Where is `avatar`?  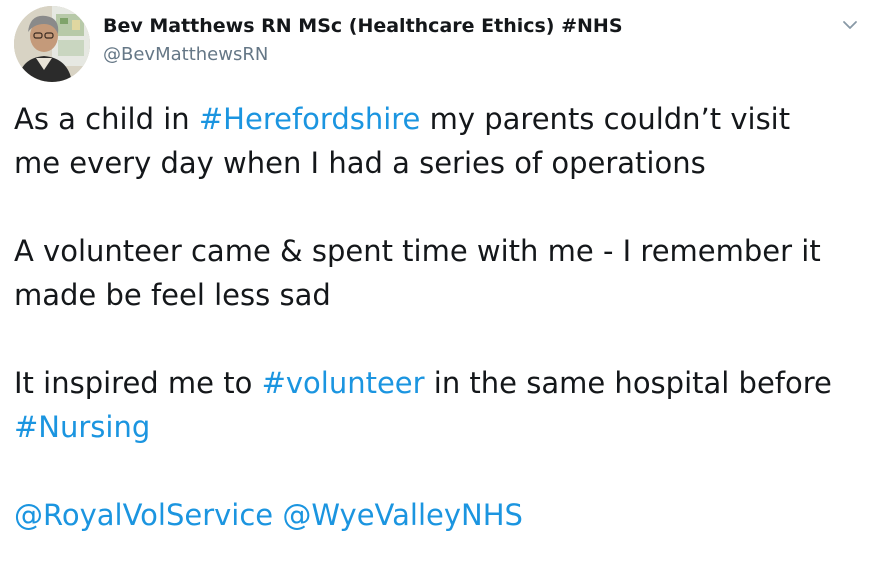
avatar is located at coordinates (52, 44).